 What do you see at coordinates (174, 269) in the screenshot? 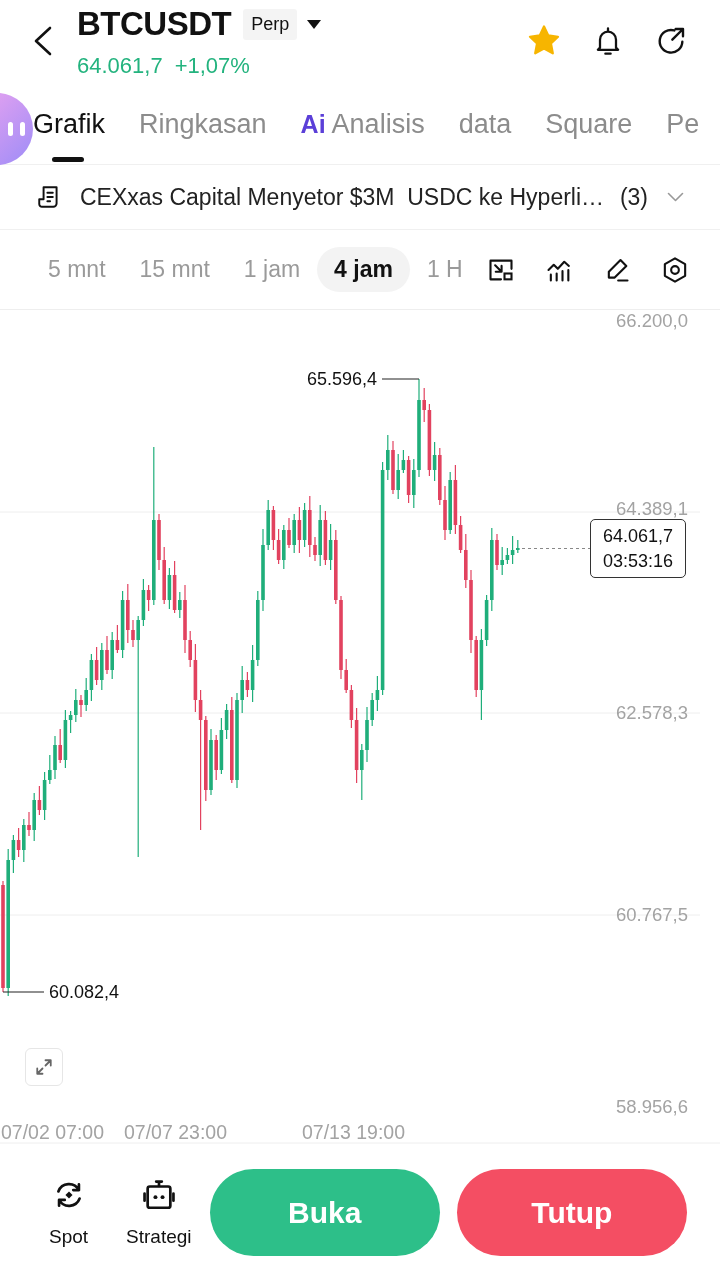
I see `timeframe-tab: 15 mnt` at bounding box center [174, 269].